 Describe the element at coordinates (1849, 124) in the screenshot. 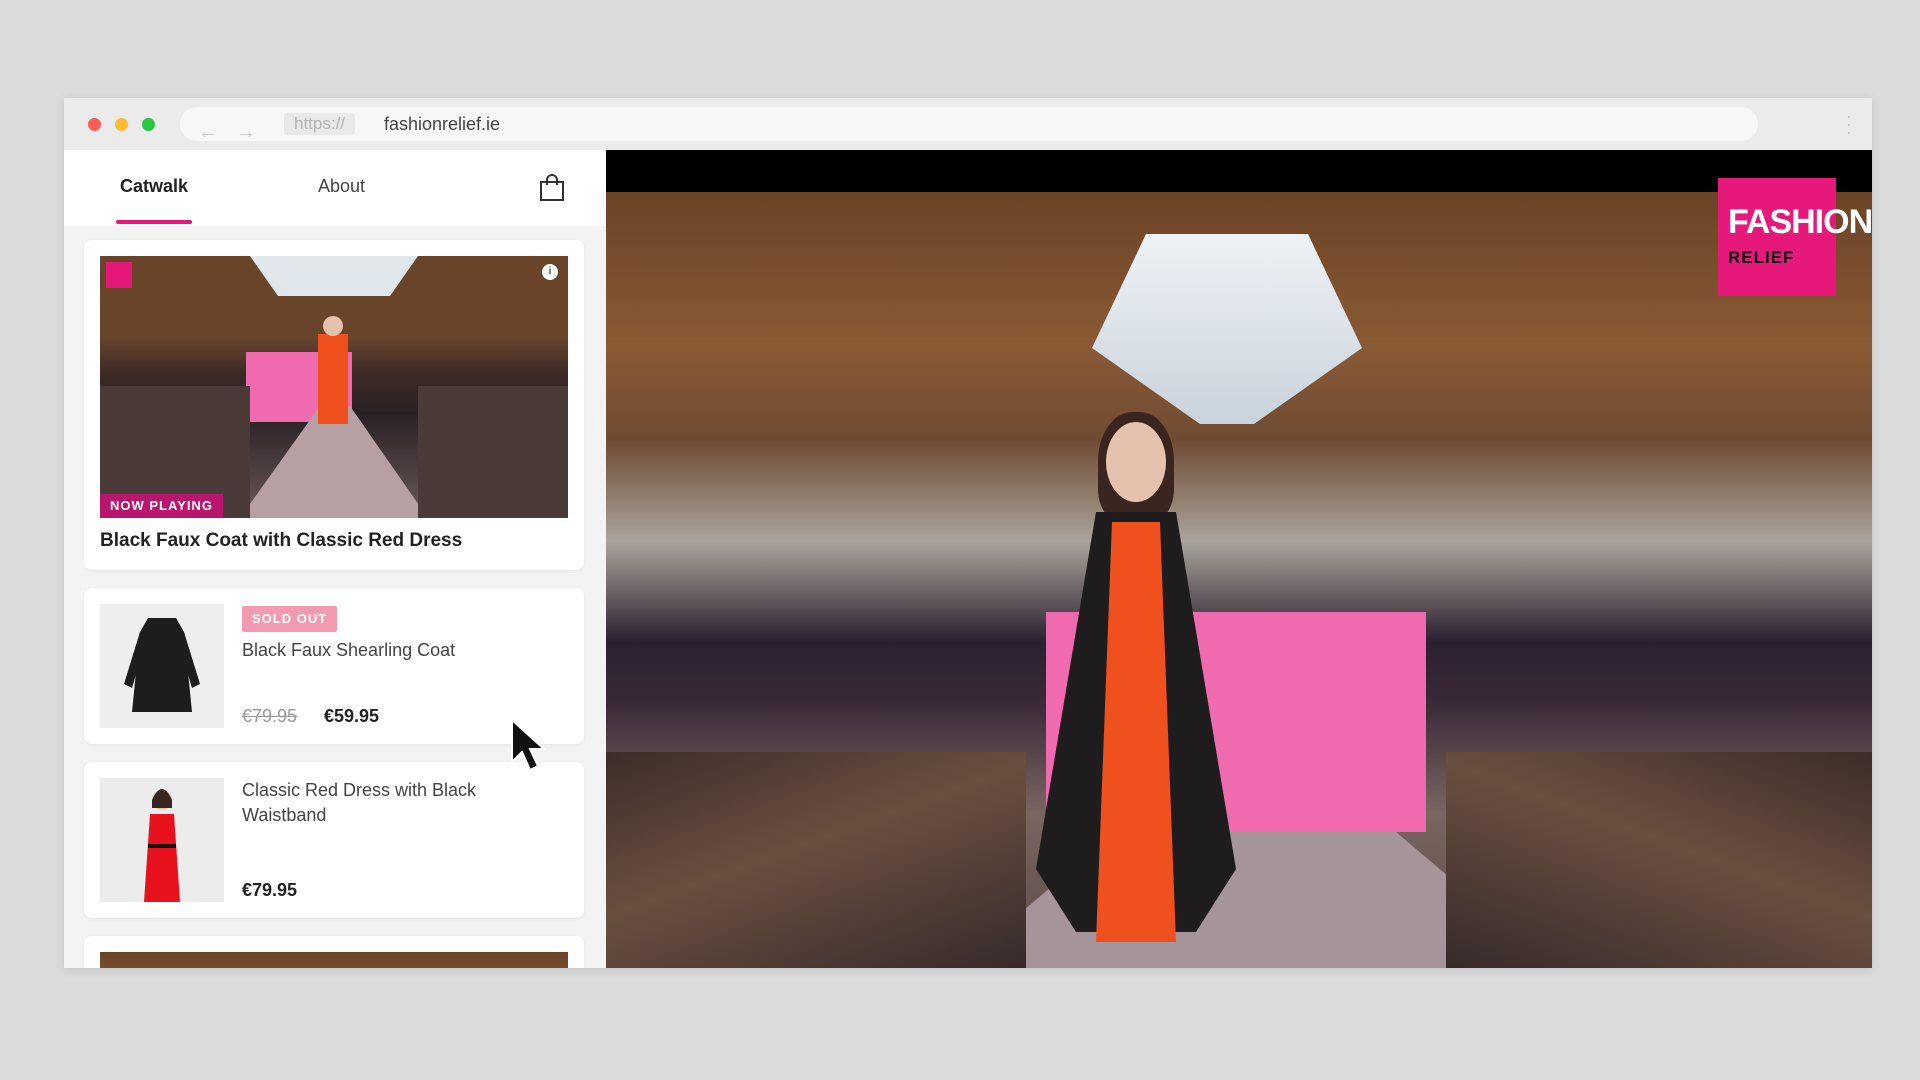

I see `browser-menu-icon: · · ·` at that location.